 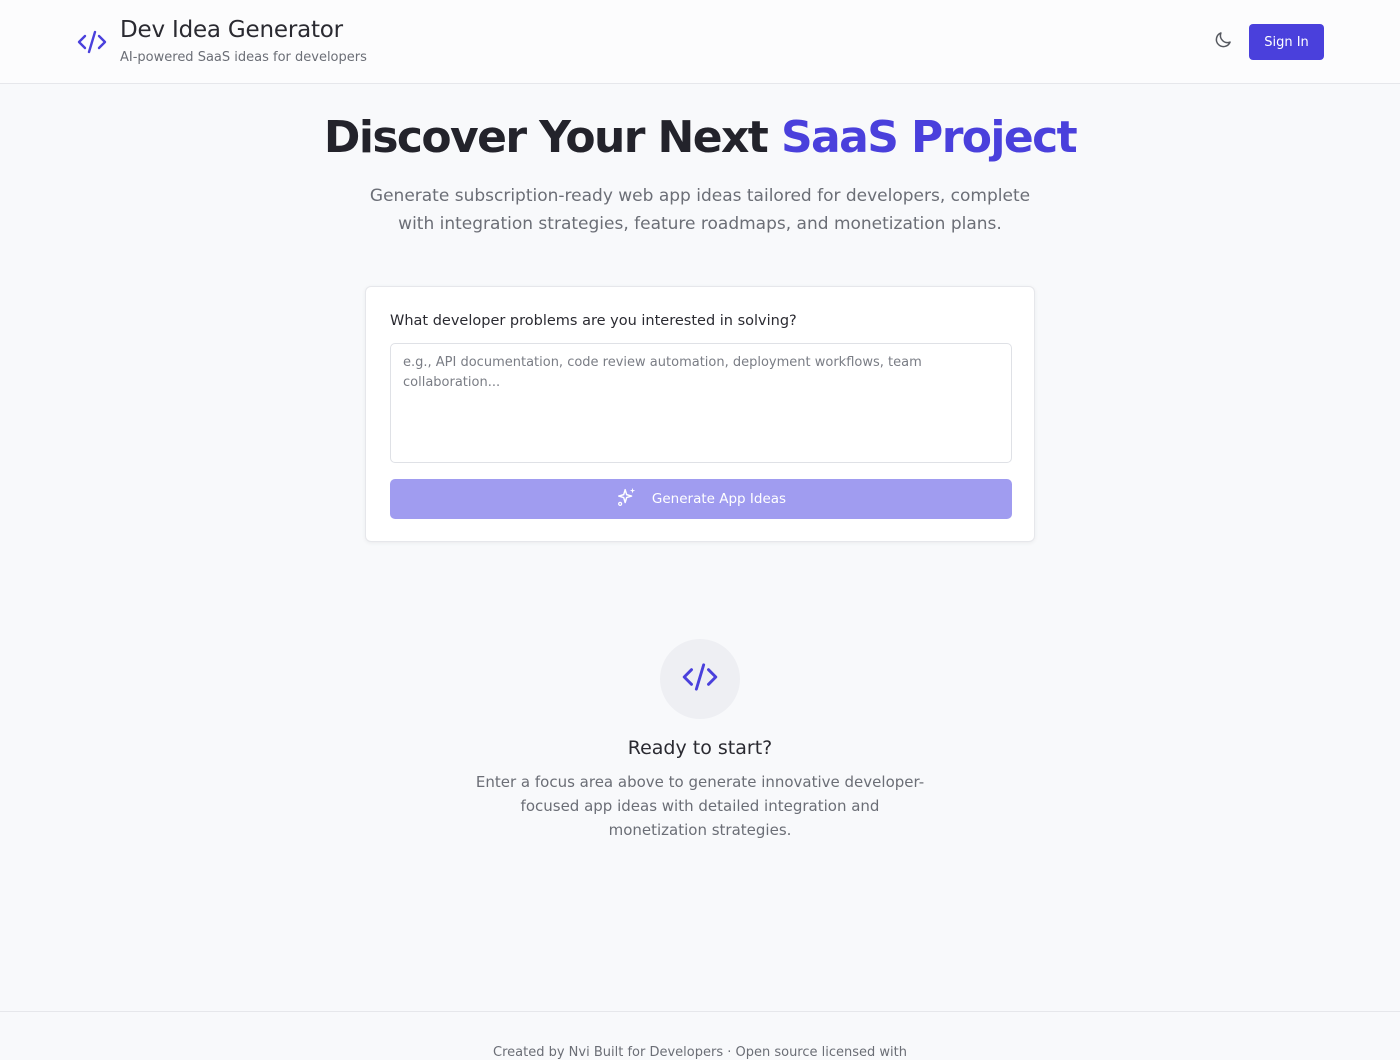 What do you see at coordinates (719, 499) in the screenshot?
I see `generate-button-label: Generate App Ideas` at bounding box center [719, 499].